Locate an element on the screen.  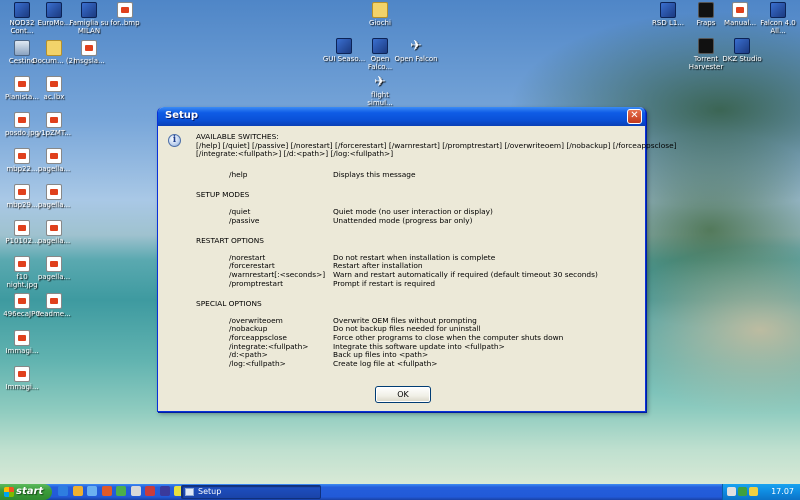
window-icon is located at coordinates (189, 492).